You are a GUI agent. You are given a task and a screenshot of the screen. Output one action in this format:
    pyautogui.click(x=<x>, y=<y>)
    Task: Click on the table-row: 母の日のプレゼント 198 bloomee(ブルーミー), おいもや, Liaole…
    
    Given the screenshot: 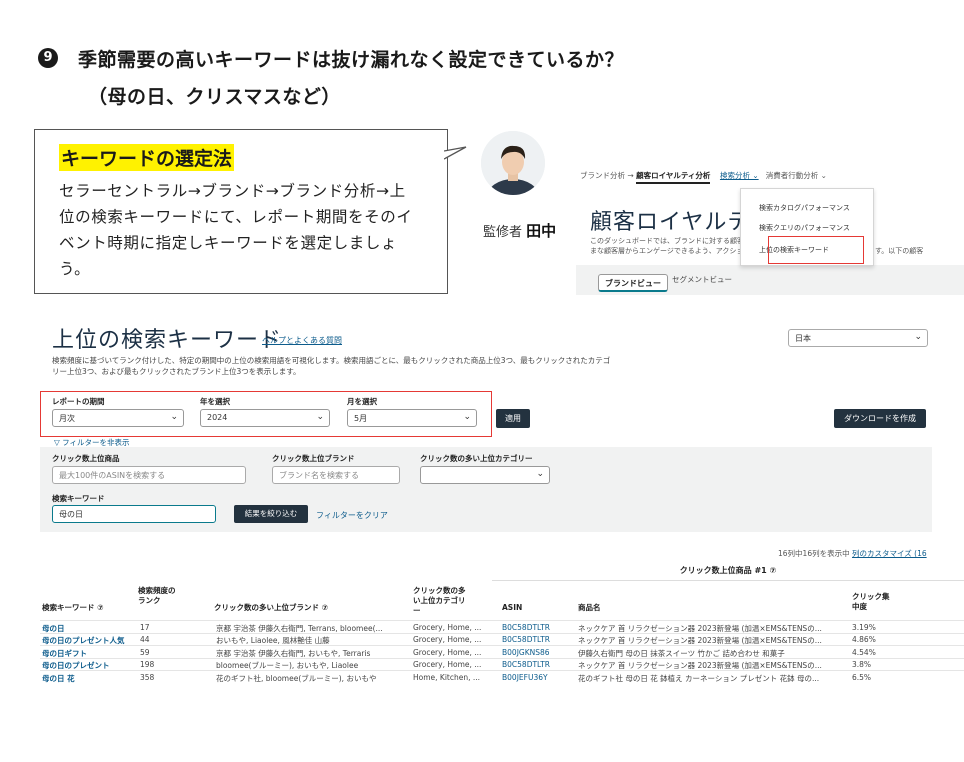 What is the action you would take?
    pyautogui.click(x=502, y=663)
    